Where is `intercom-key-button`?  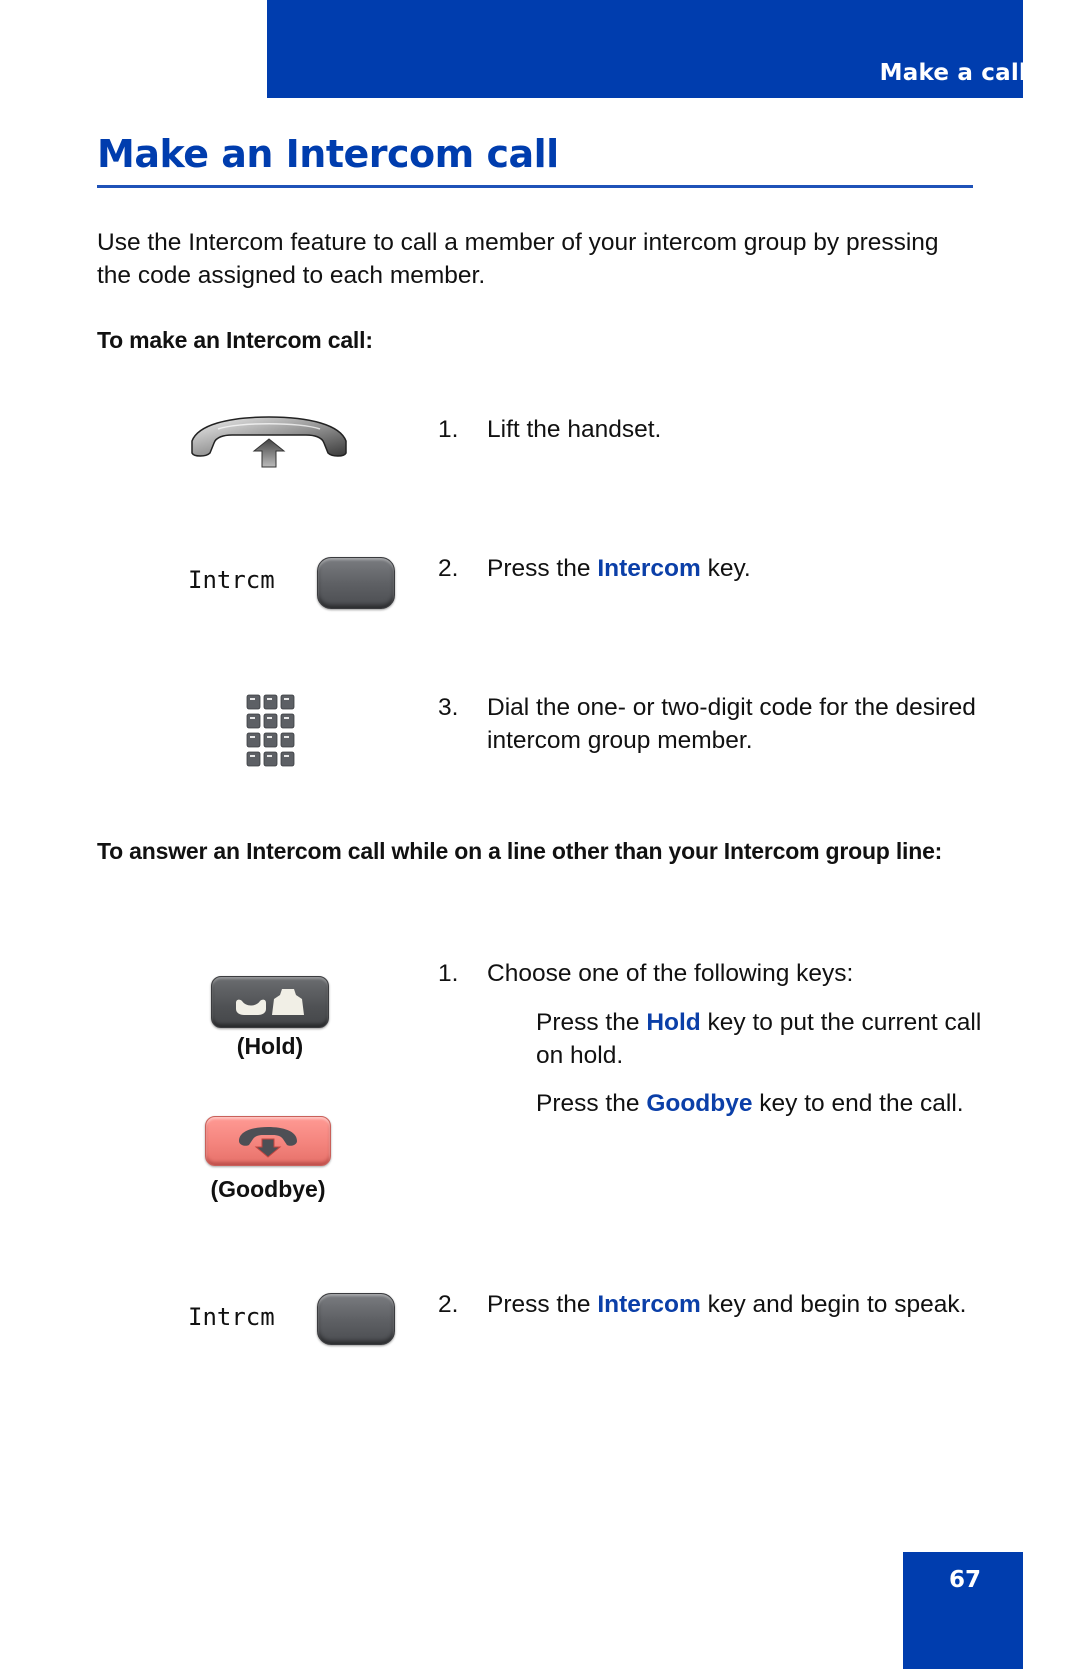 intercom-key-button is located at coordinates (356, 583).